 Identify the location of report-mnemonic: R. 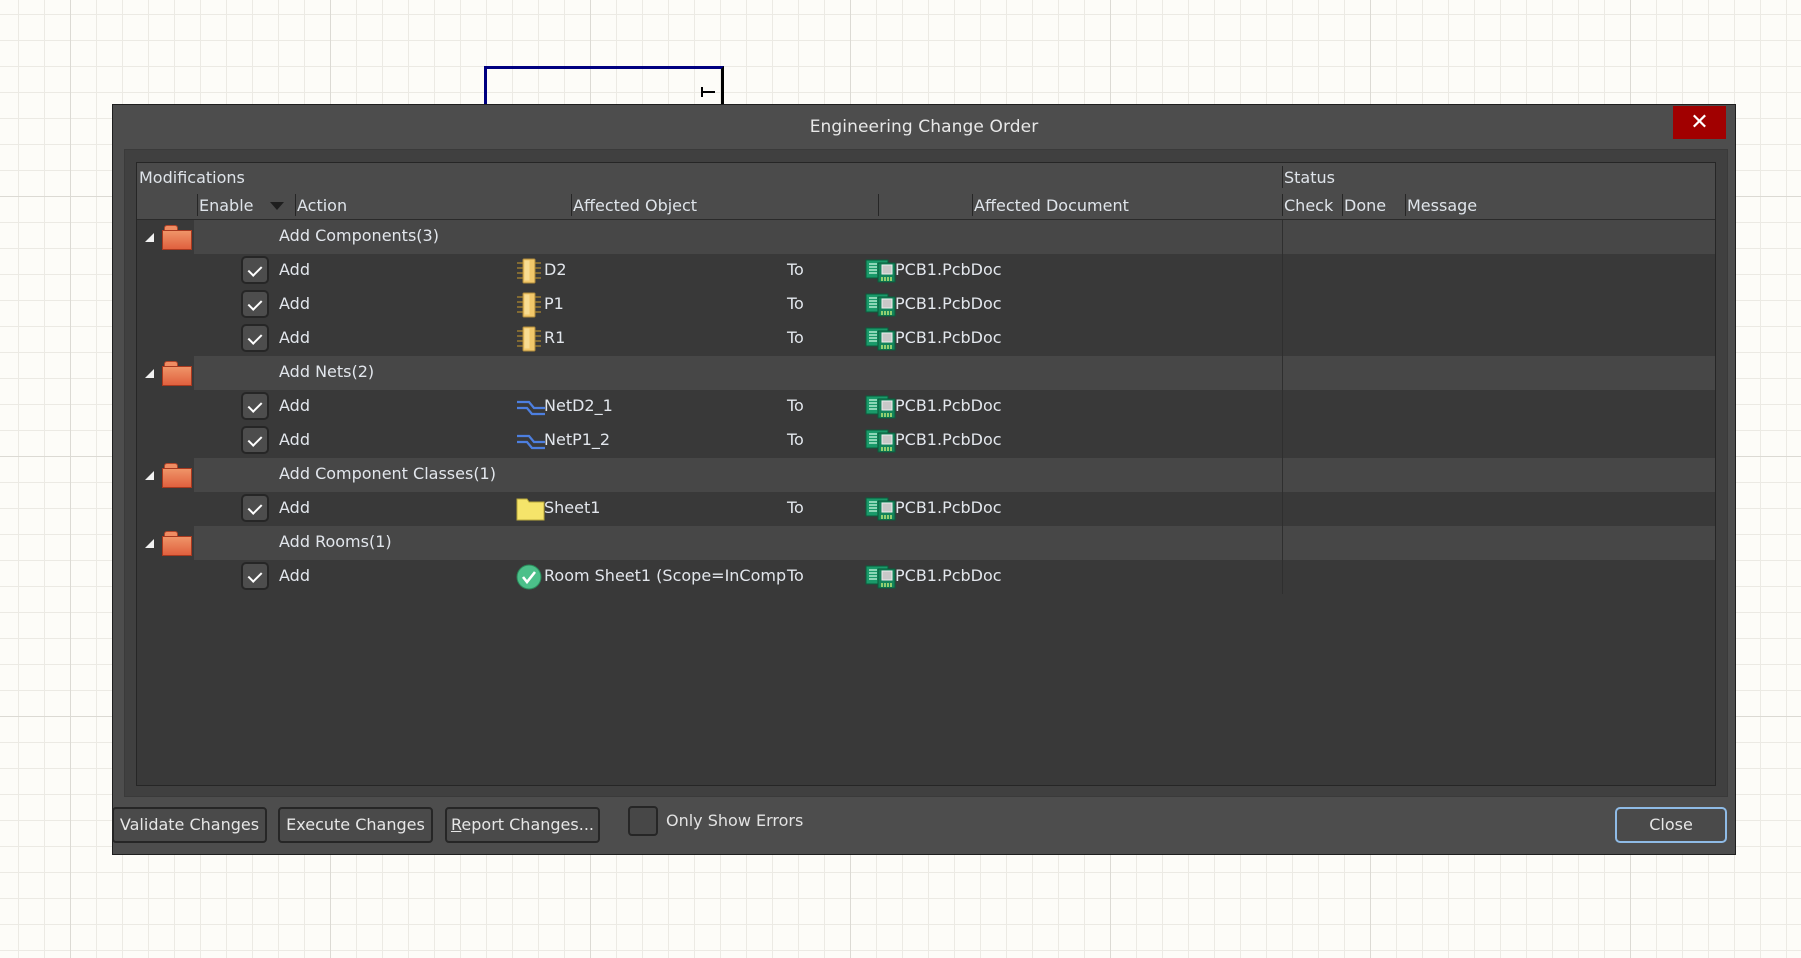
(456, 824).